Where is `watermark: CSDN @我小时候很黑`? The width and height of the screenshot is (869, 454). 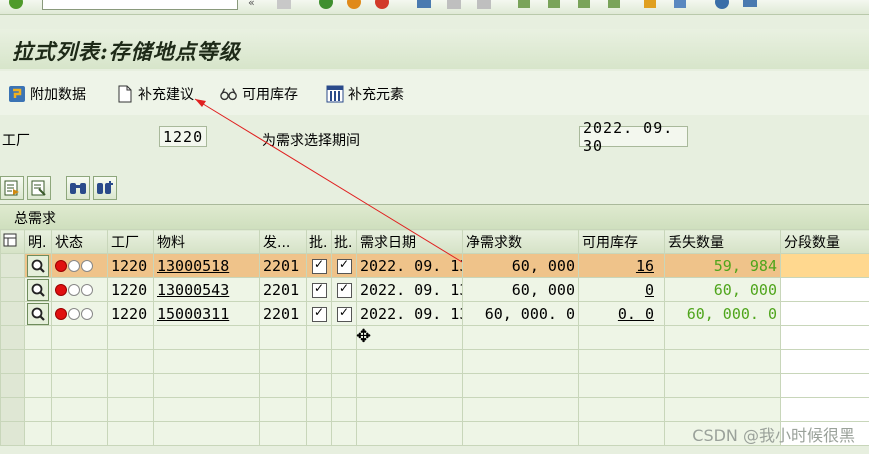
watermark: CSDN @我小时候很黑 is located at coordinates (773, 435).